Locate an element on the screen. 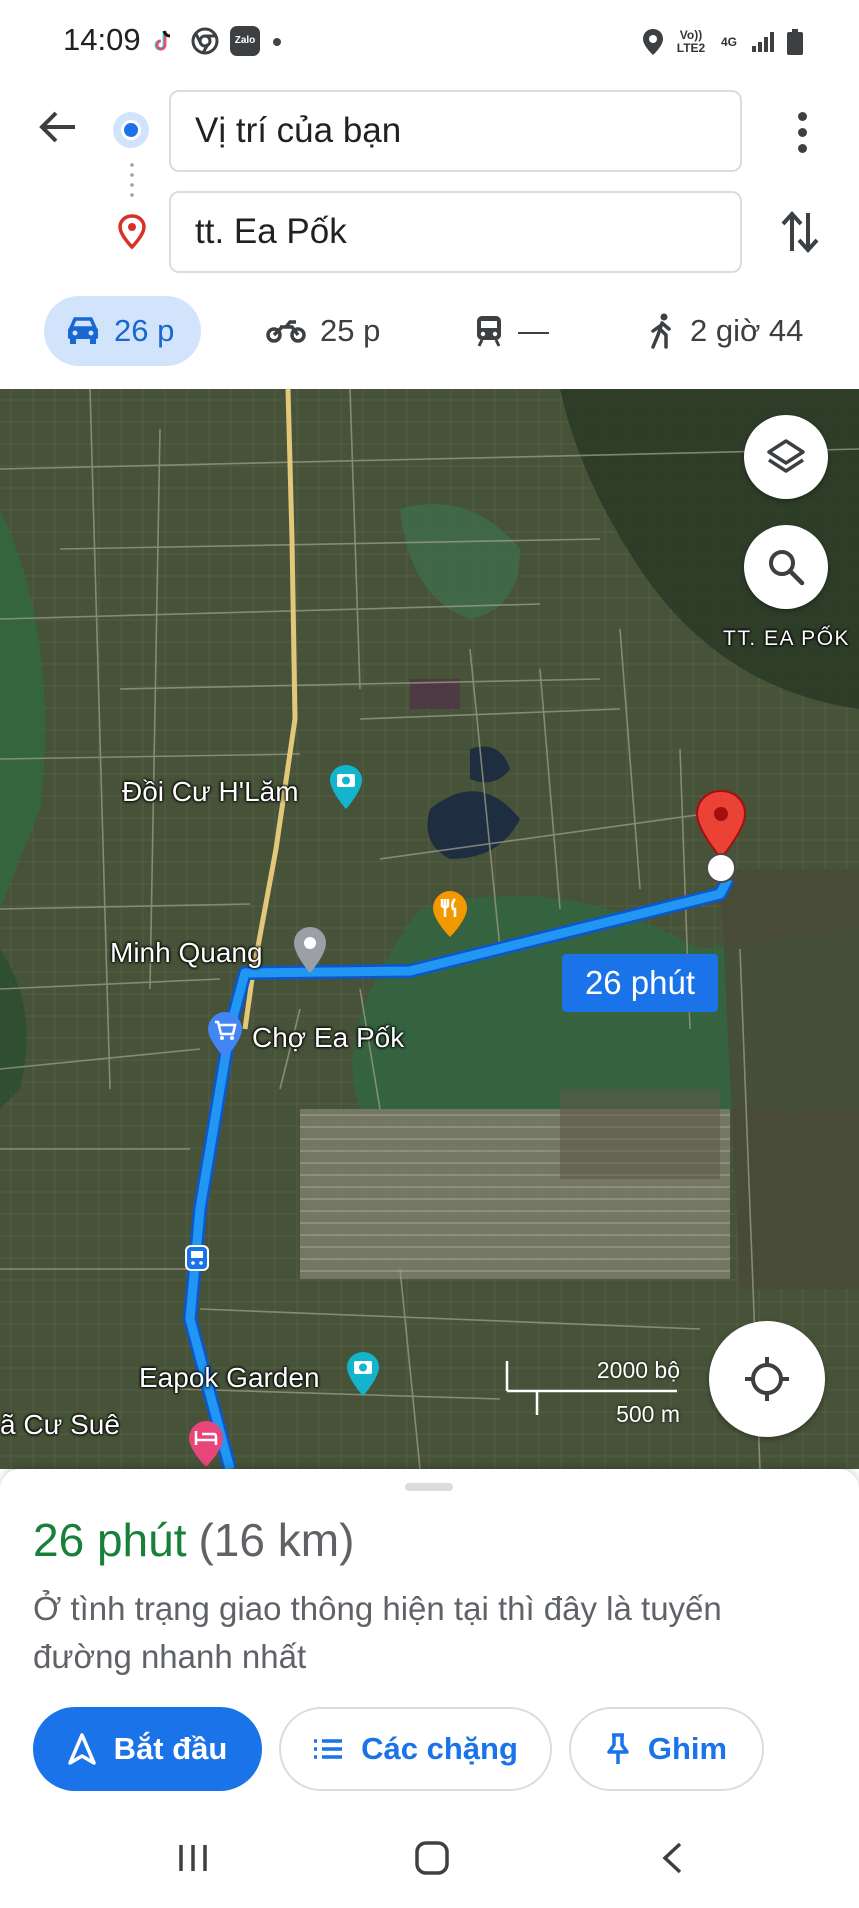 Image resolution: width=859 pixels, height=1908 pixels. map-search-button is located at coordinates (786, 567).